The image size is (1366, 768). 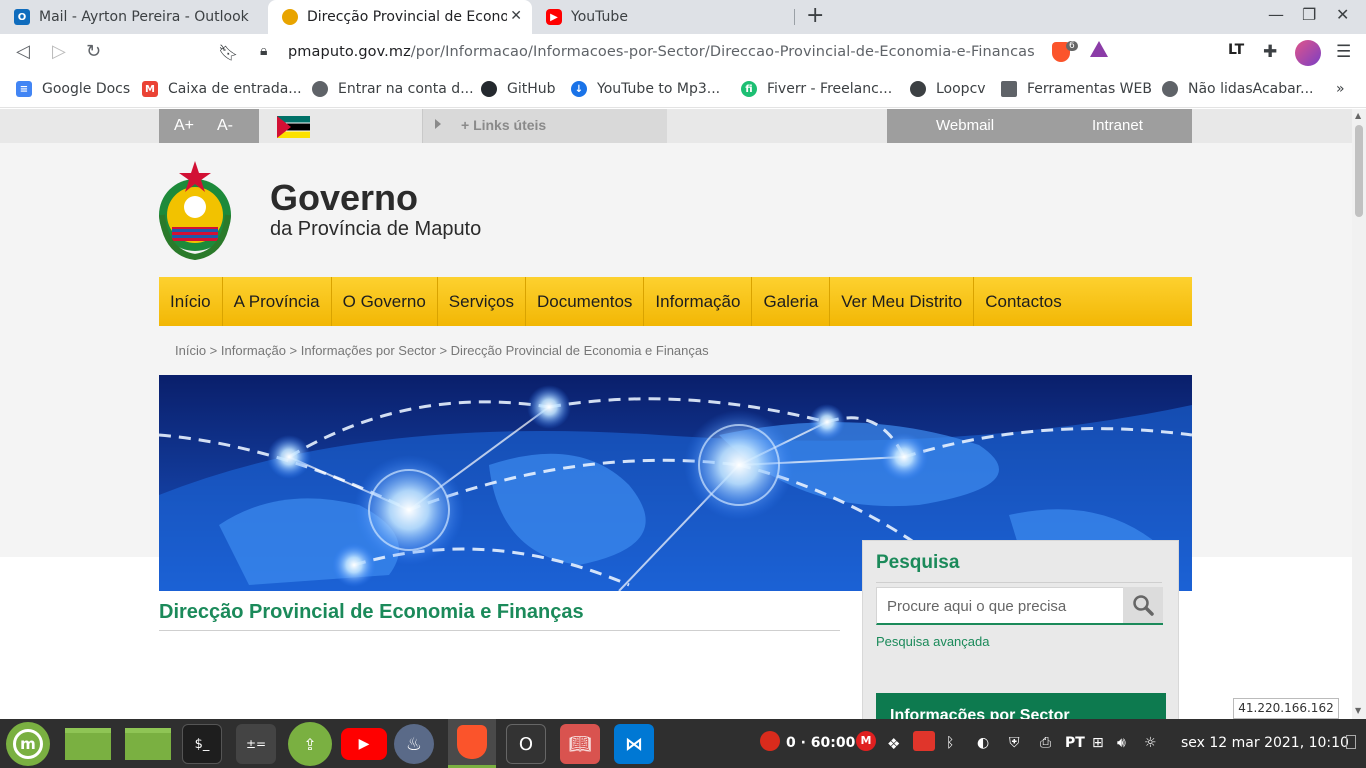 I want to click on nav-contactos: Contactos, so click(x=1023, y=301).